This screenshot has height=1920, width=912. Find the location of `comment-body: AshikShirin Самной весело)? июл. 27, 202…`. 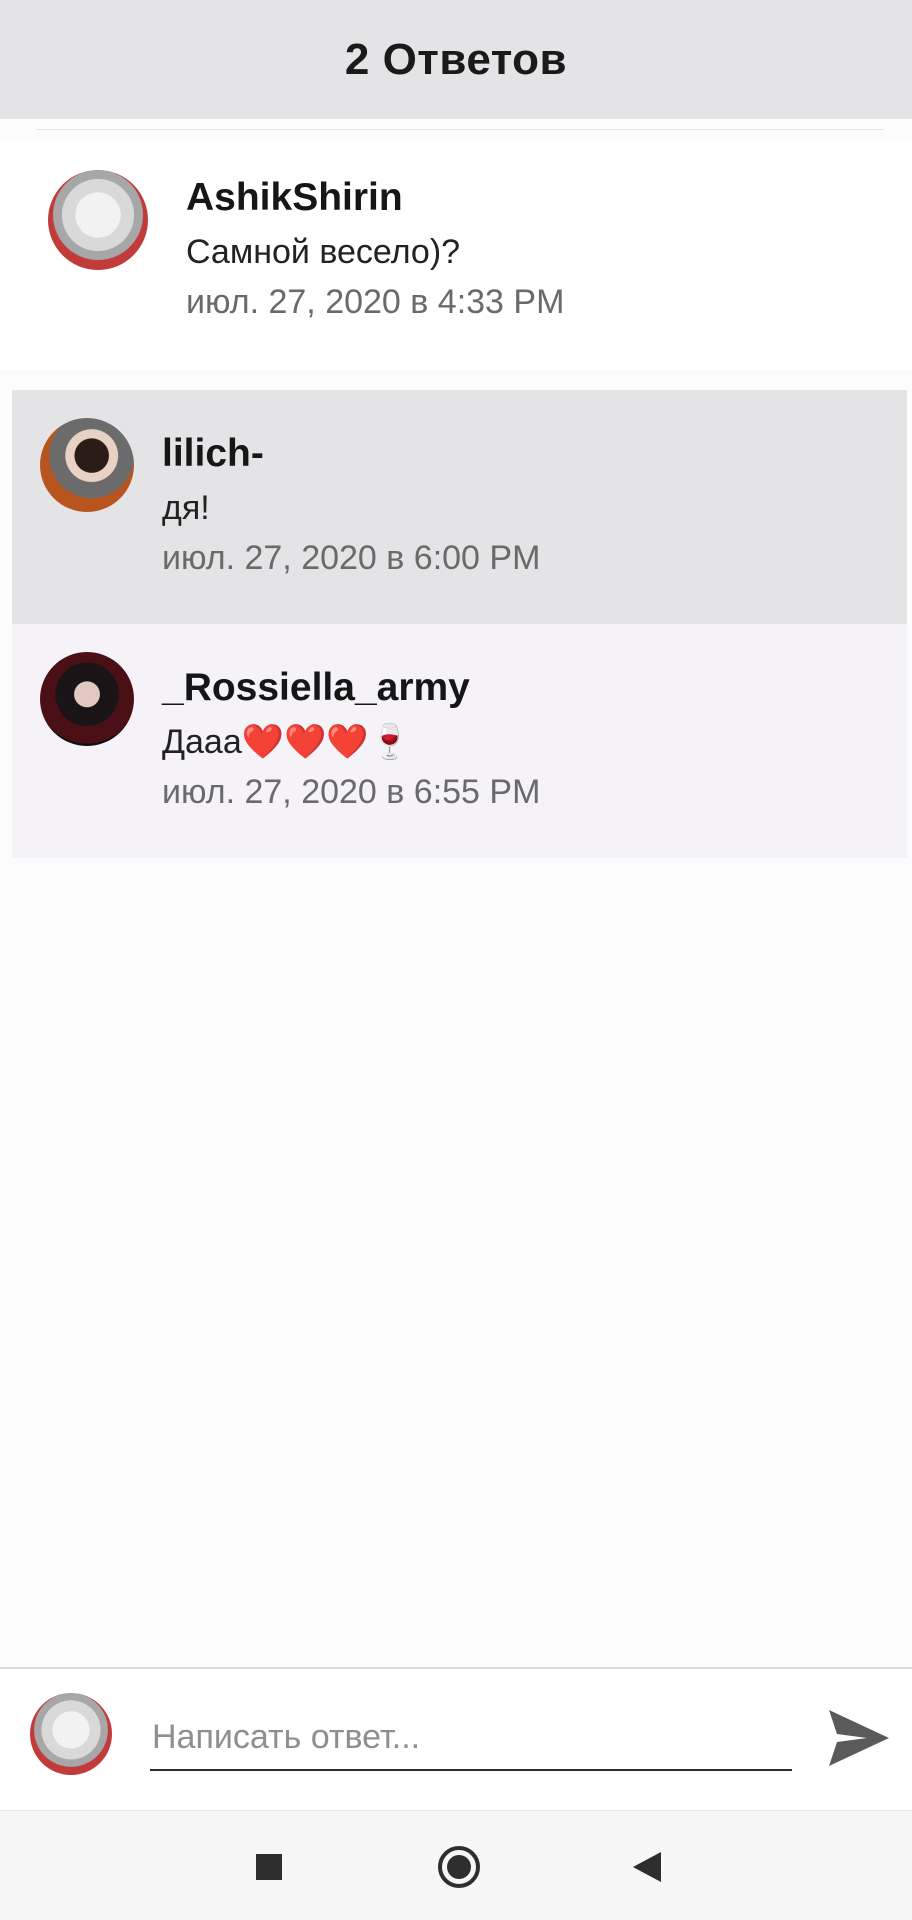

comment-body: AshikShirin Самной весело)? июл. 27, 202… is located at coordinates (375, 249).